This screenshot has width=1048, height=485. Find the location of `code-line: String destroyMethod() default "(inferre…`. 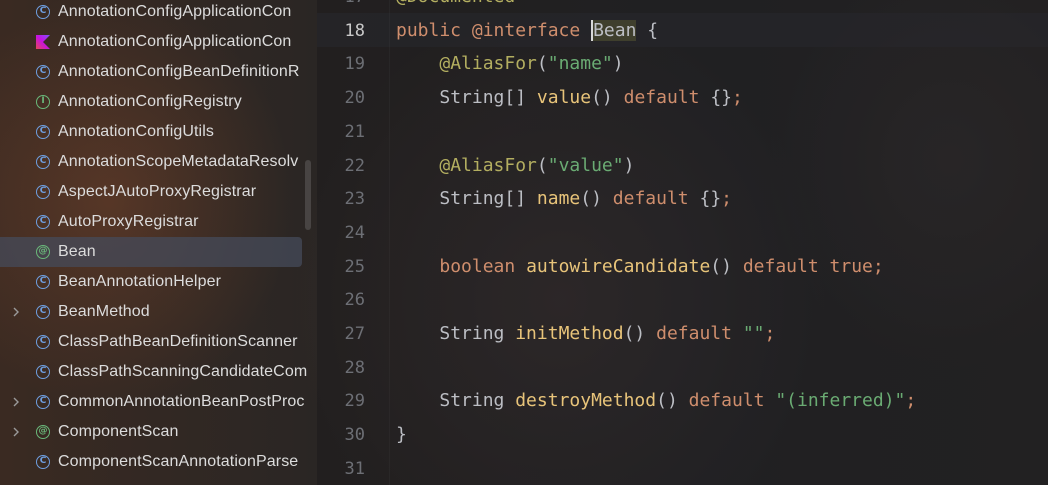

code-line: String destroyMethod() default "(inferre… is located at coordinates (656, 401).